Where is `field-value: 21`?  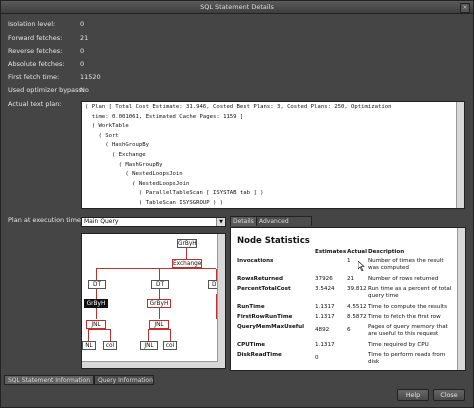 field-value: 21 is located at coordinates (84, 38).